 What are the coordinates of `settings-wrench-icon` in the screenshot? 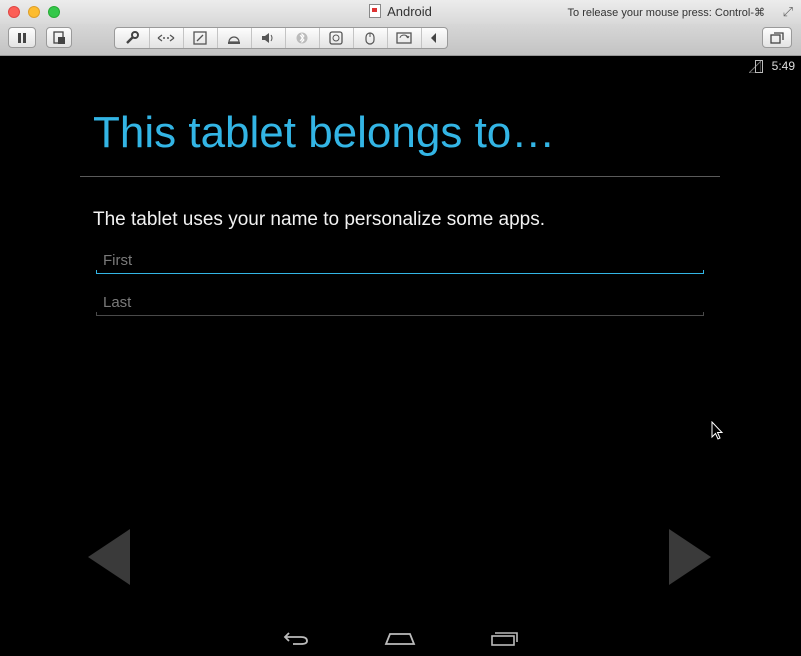 It's located at (132, 37).